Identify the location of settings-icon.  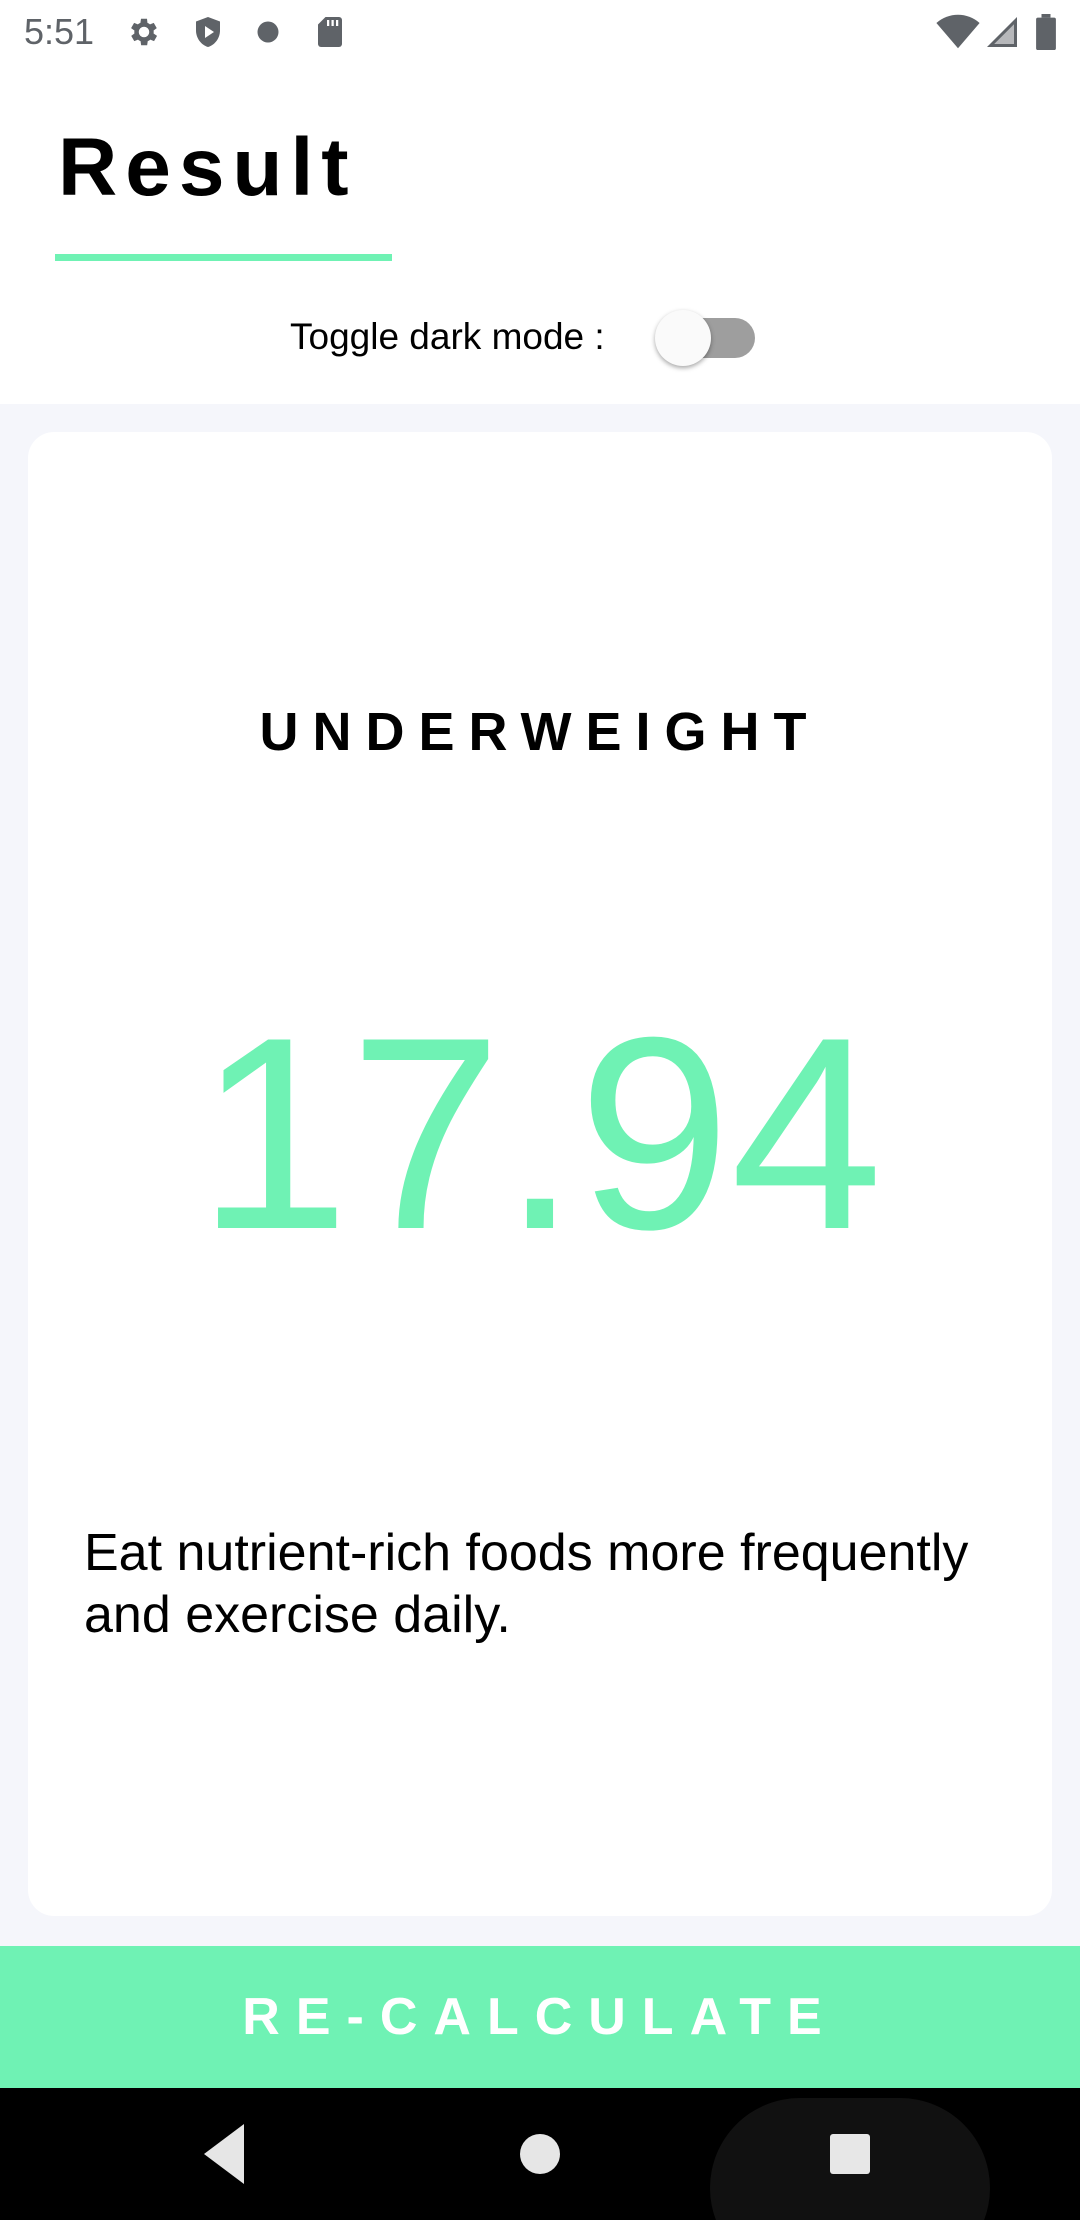
(144, 32).